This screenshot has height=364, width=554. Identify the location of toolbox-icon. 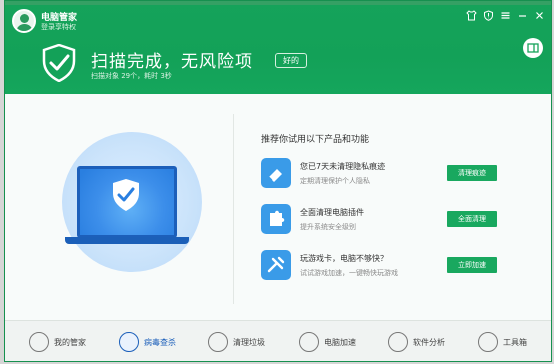
(488, 342).